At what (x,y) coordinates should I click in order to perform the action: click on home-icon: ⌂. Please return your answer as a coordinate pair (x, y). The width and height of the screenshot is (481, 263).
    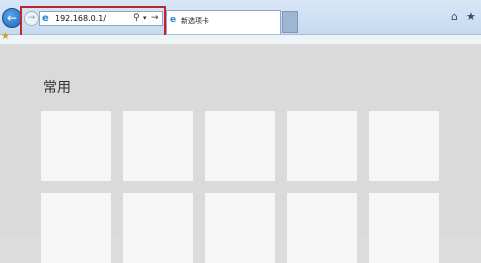
    Looking at the image, I should click on (454, 17).